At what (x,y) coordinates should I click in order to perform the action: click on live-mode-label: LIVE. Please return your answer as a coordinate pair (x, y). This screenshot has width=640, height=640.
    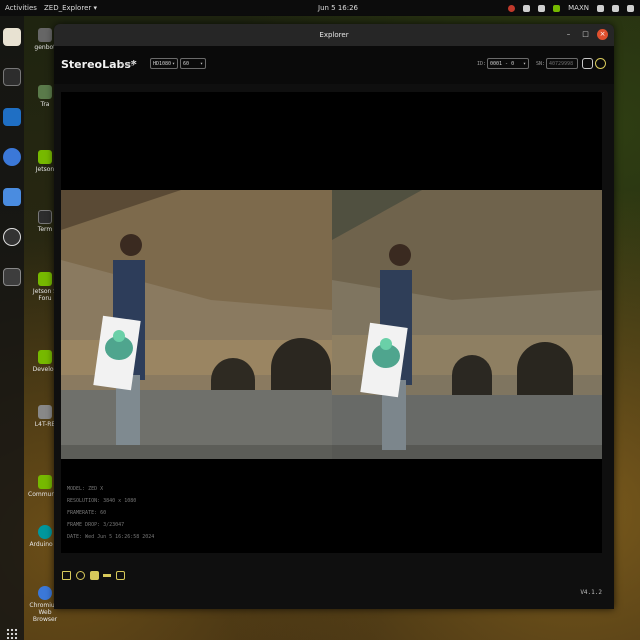
    Looking at the image, I should click on (128, 65).